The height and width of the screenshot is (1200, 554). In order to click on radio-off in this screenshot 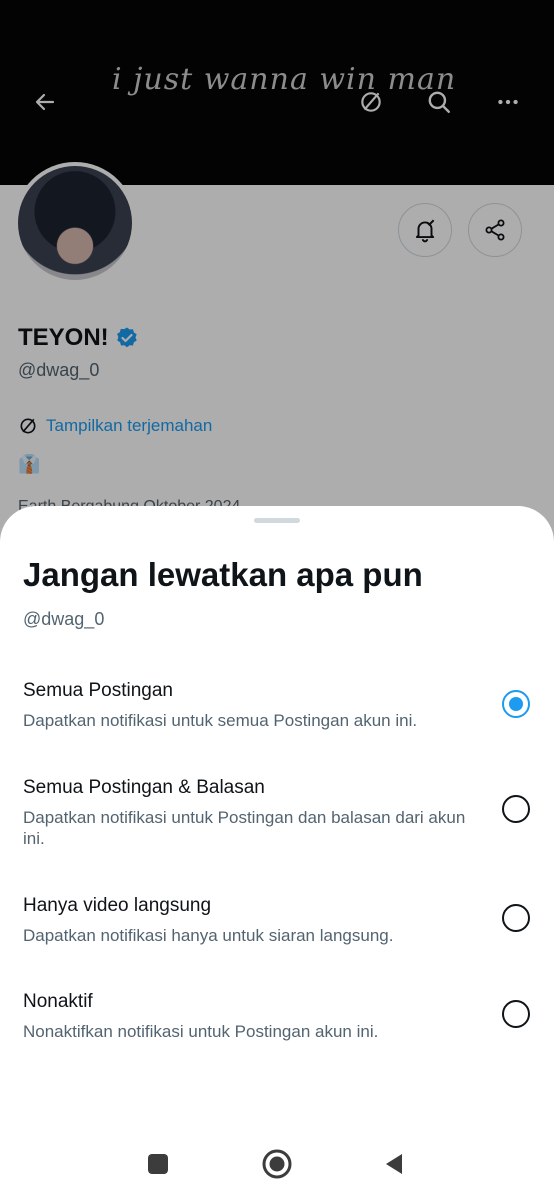, I will do `click(516, 1014)`.